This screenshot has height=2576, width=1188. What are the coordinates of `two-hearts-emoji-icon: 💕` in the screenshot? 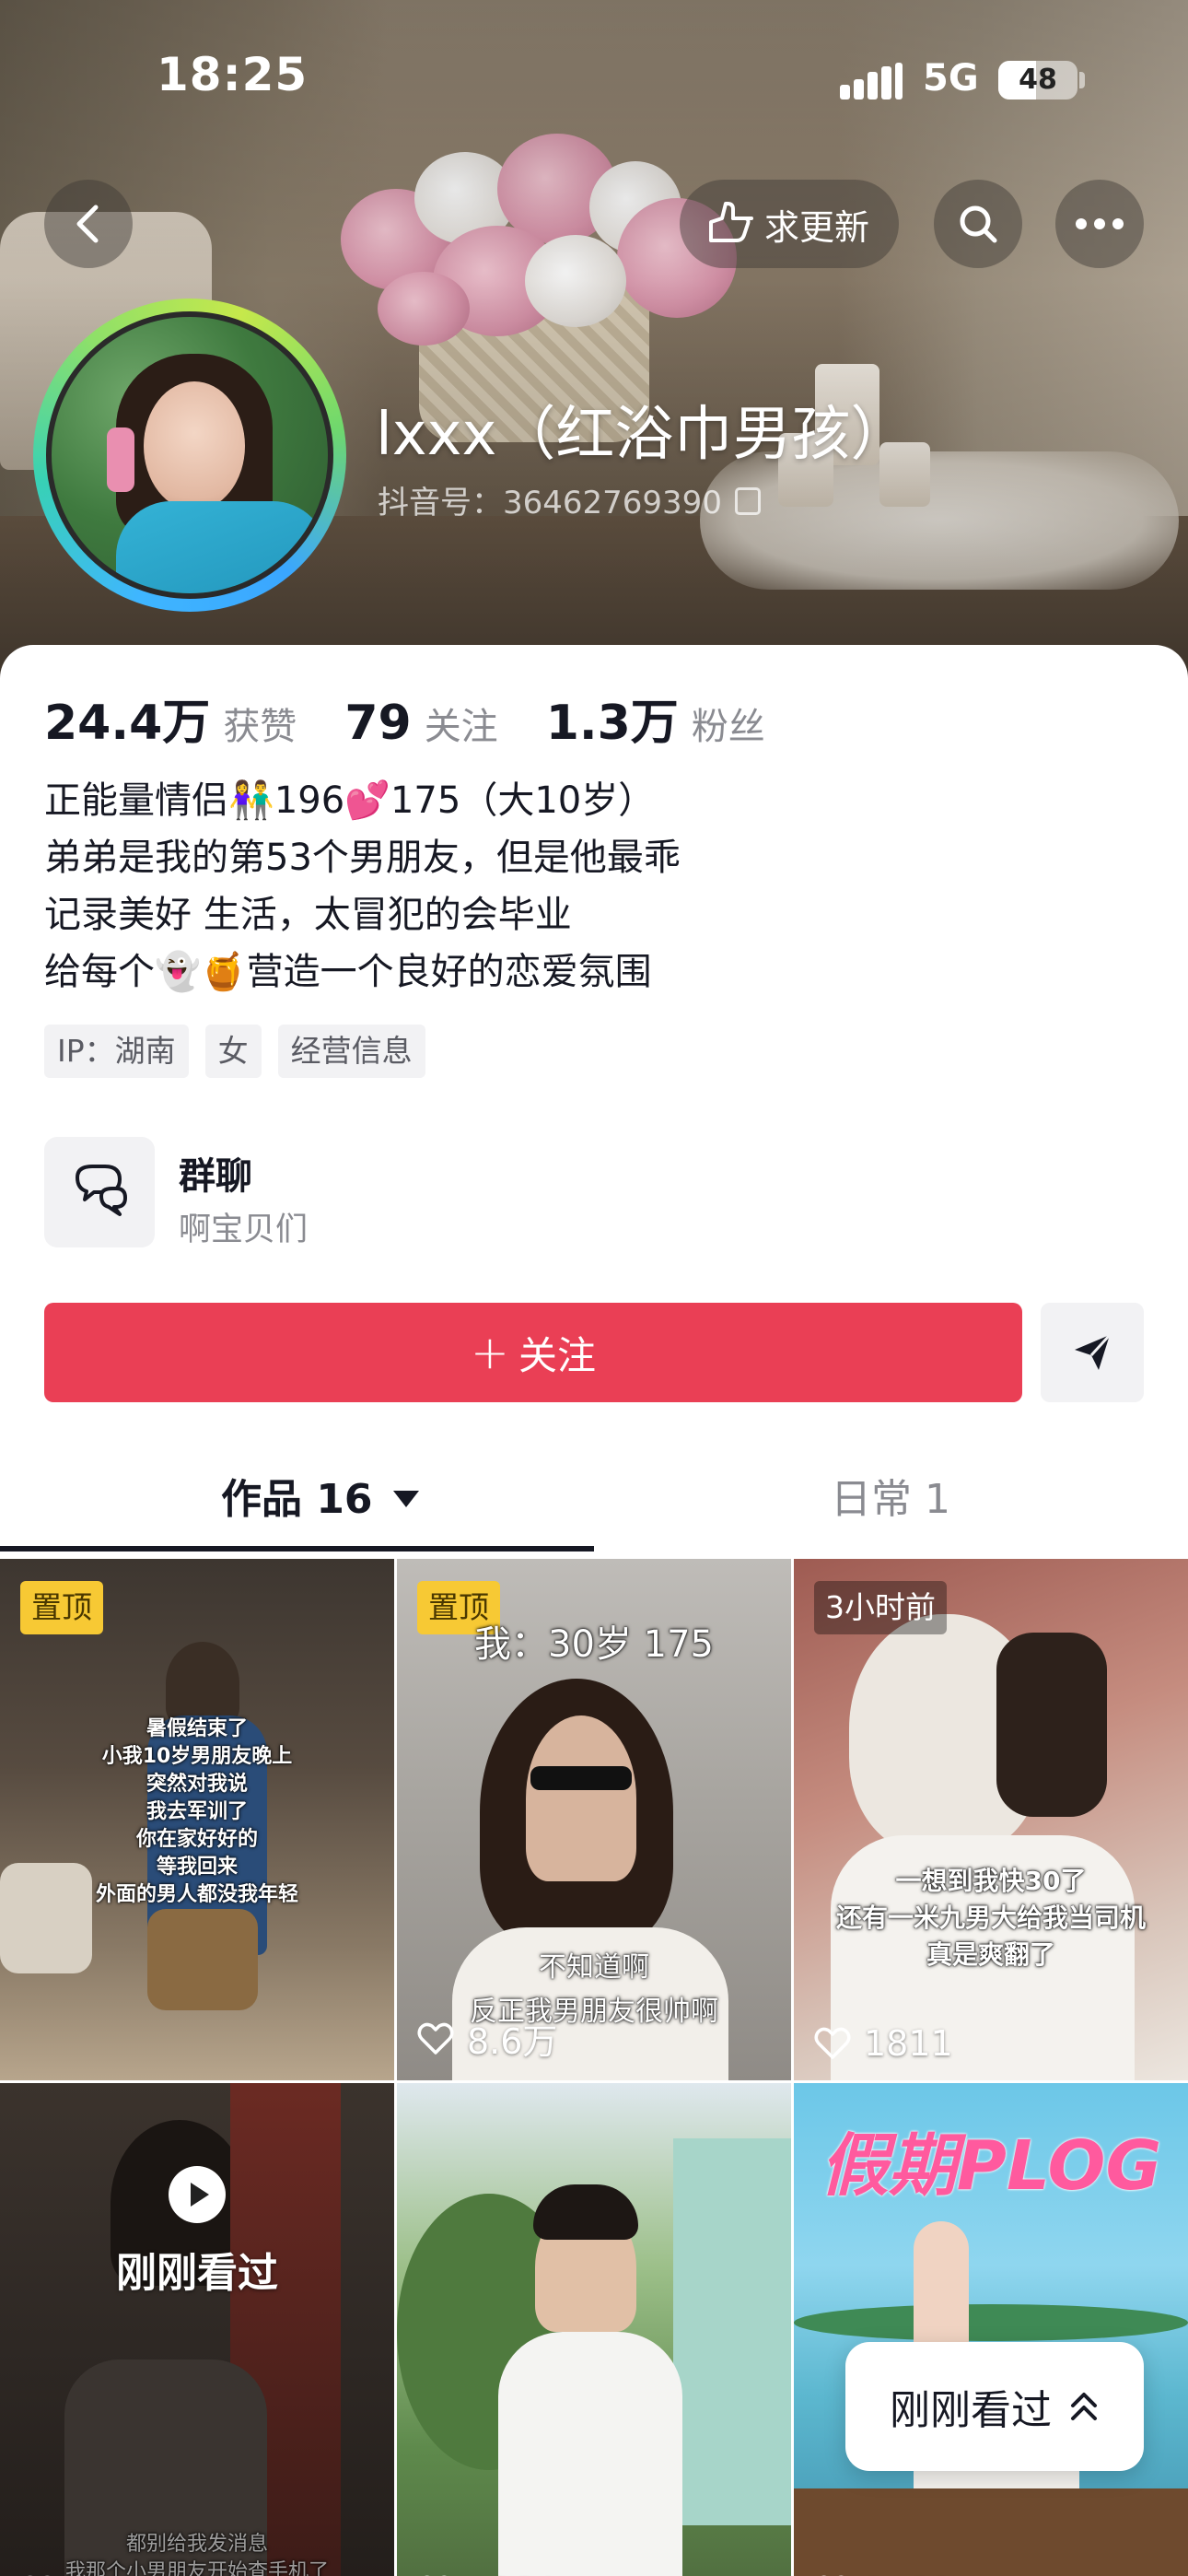 It's located at (367, 800).